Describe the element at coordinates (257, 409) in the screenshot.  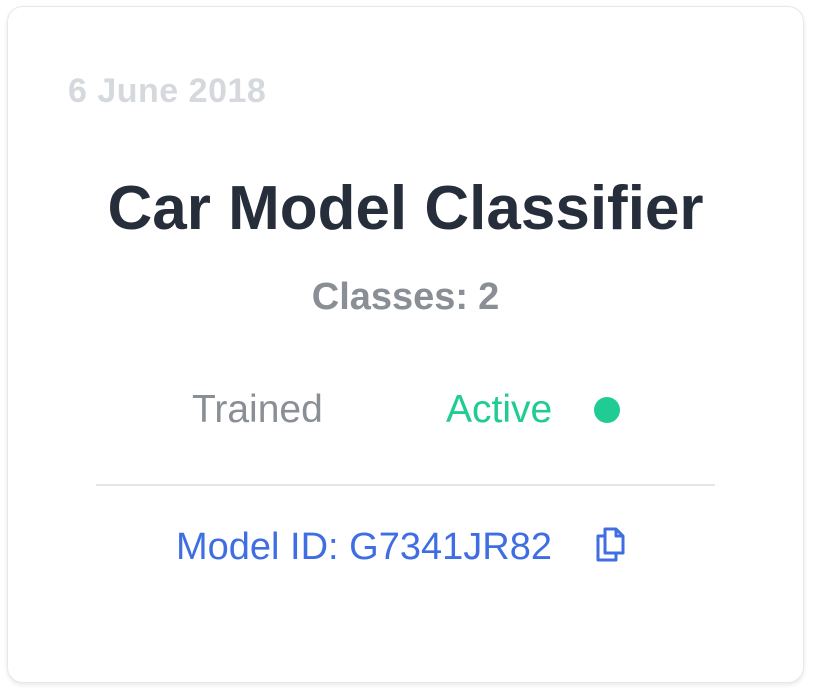
I see `training-status: Trained` at that location.